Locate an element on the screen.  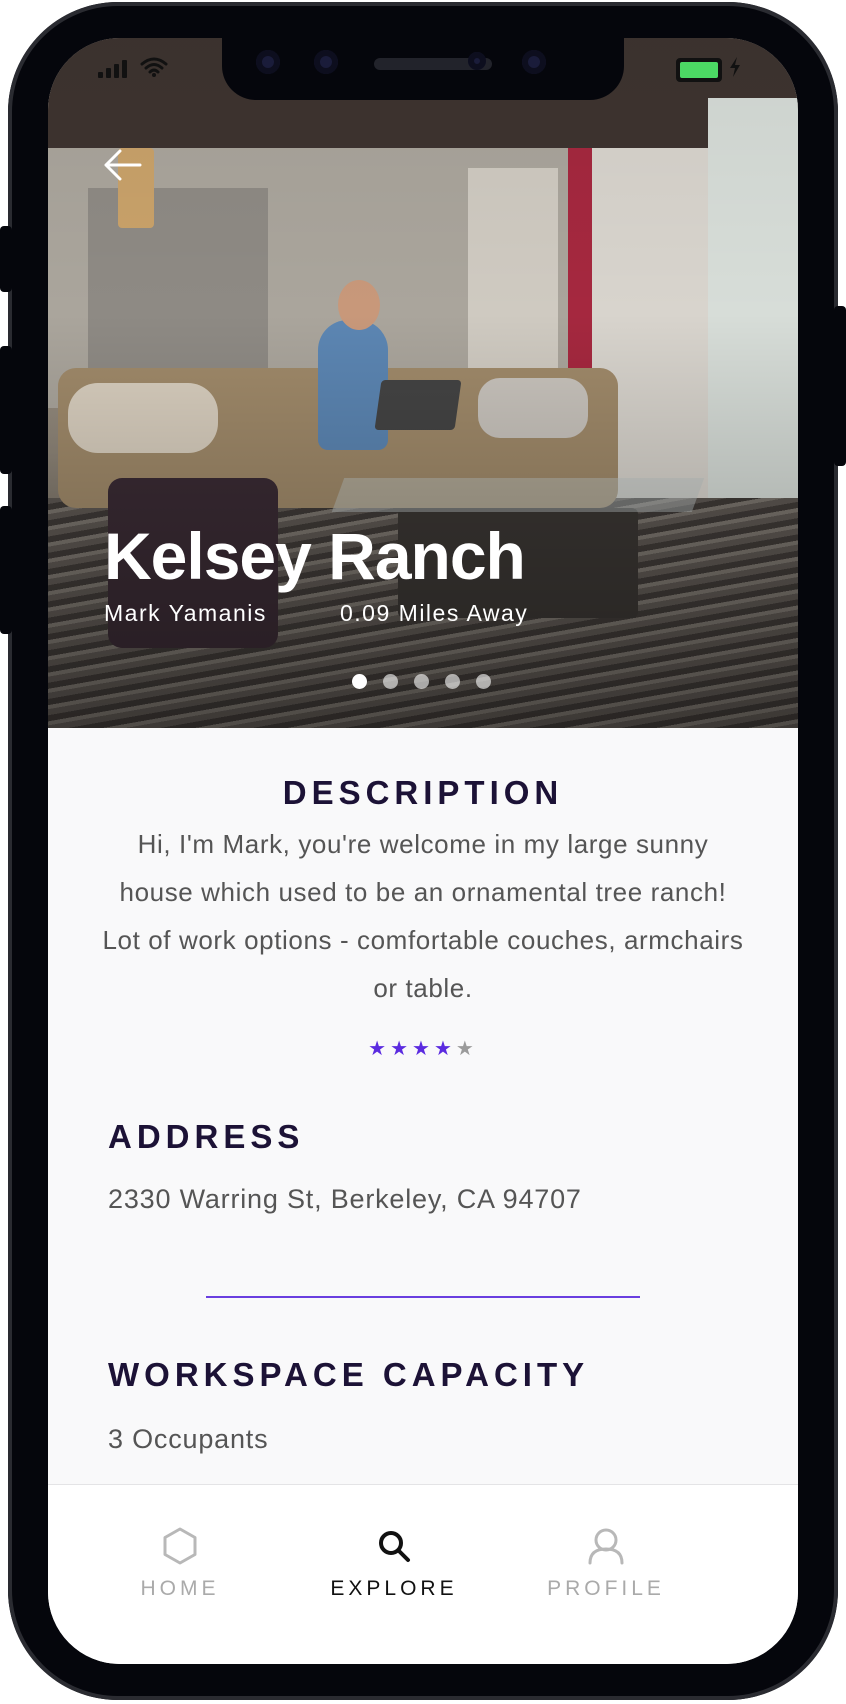
tab-explore: EXPLORE is located at coordinates (394, 1550).